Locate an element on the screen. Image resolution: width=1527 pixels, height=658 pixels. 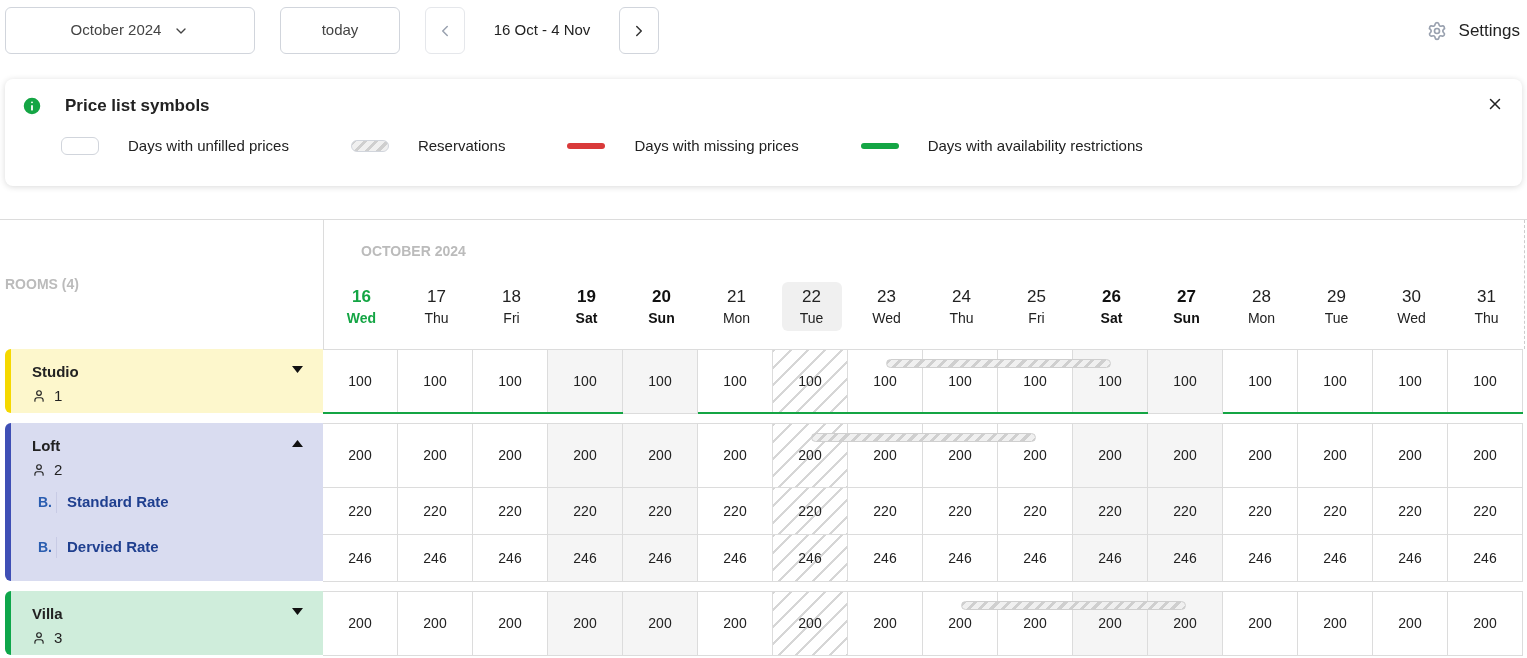
day-header: 23 Wed is located at coordinates (886, 306).